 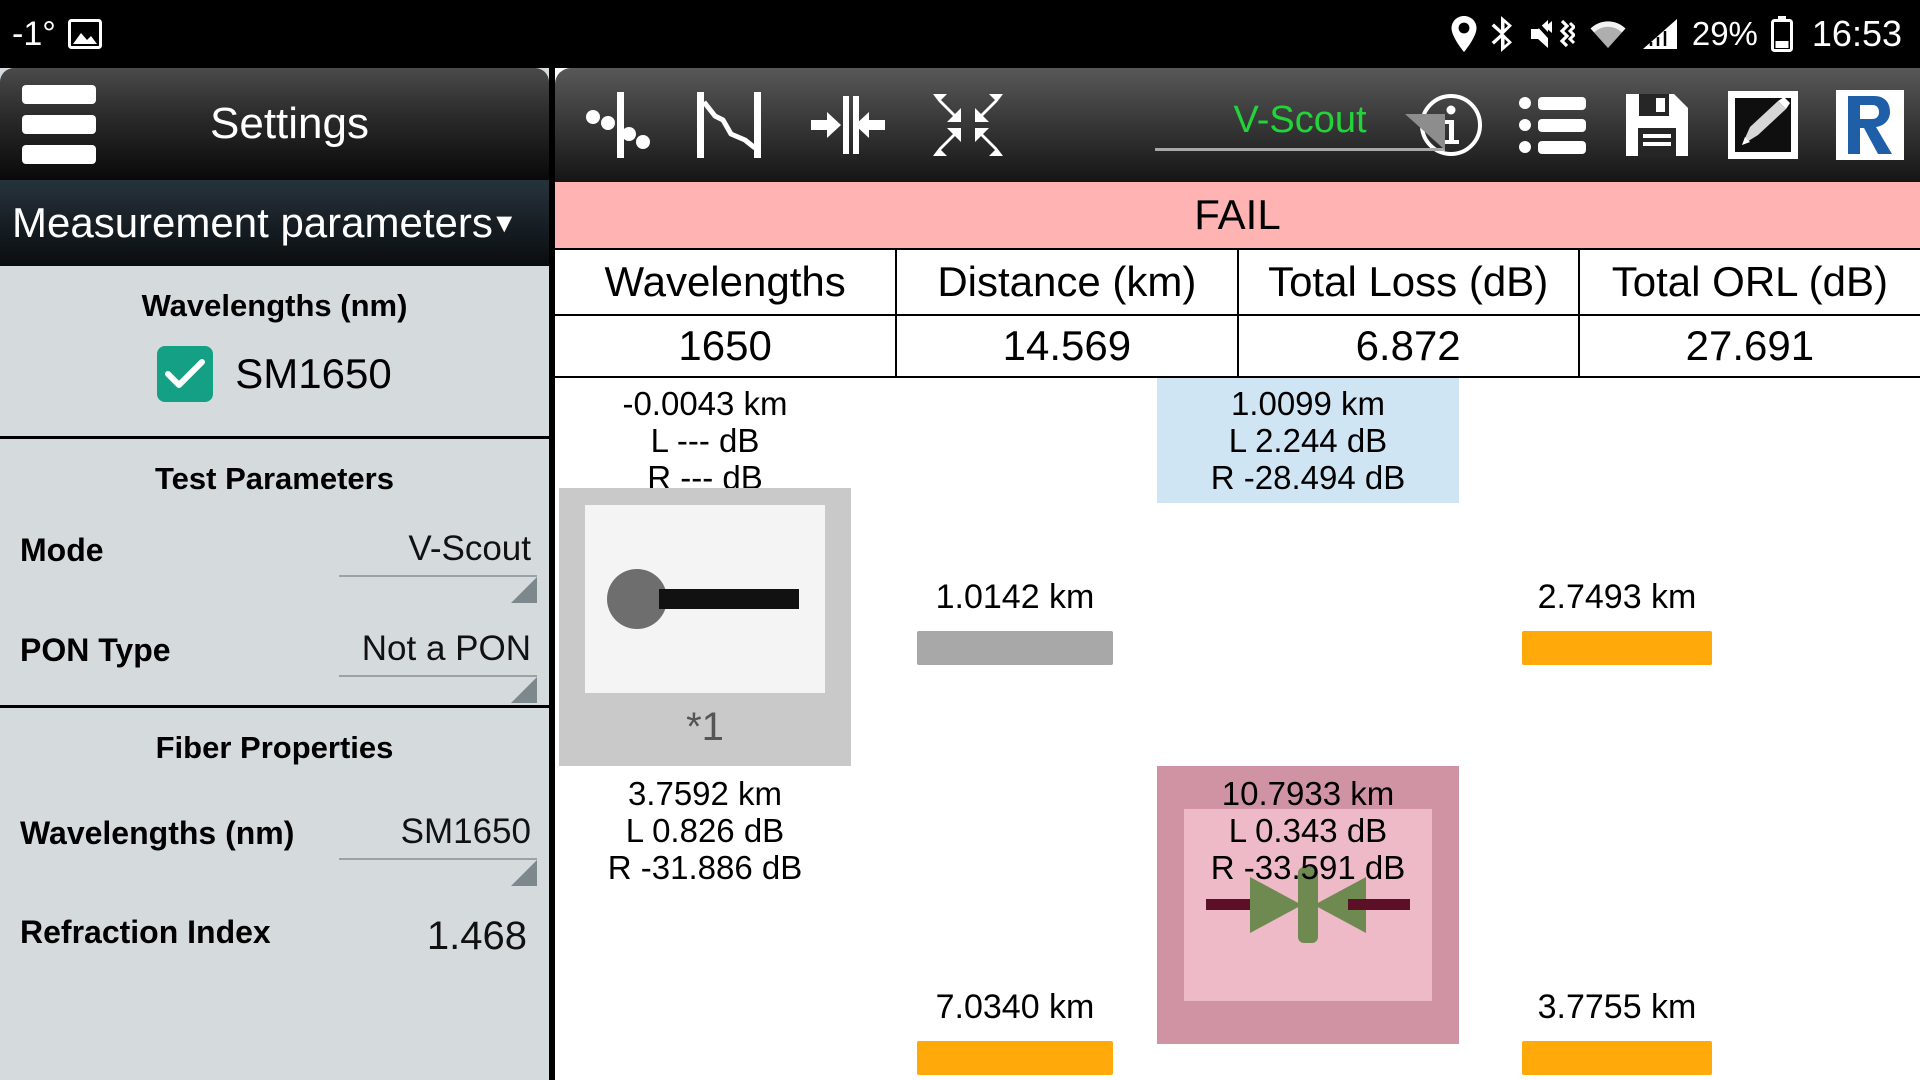 I want to click on results-value-row: 1650 14.569 6.872 27.691, so click(x=1237, y=346).